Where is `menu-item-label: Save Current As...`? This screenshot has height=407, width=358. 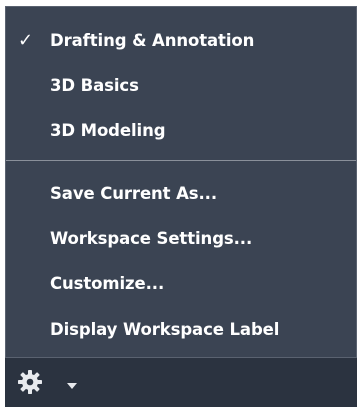 menu-item-label: Save Current As... is located at coordinates (134, 193).